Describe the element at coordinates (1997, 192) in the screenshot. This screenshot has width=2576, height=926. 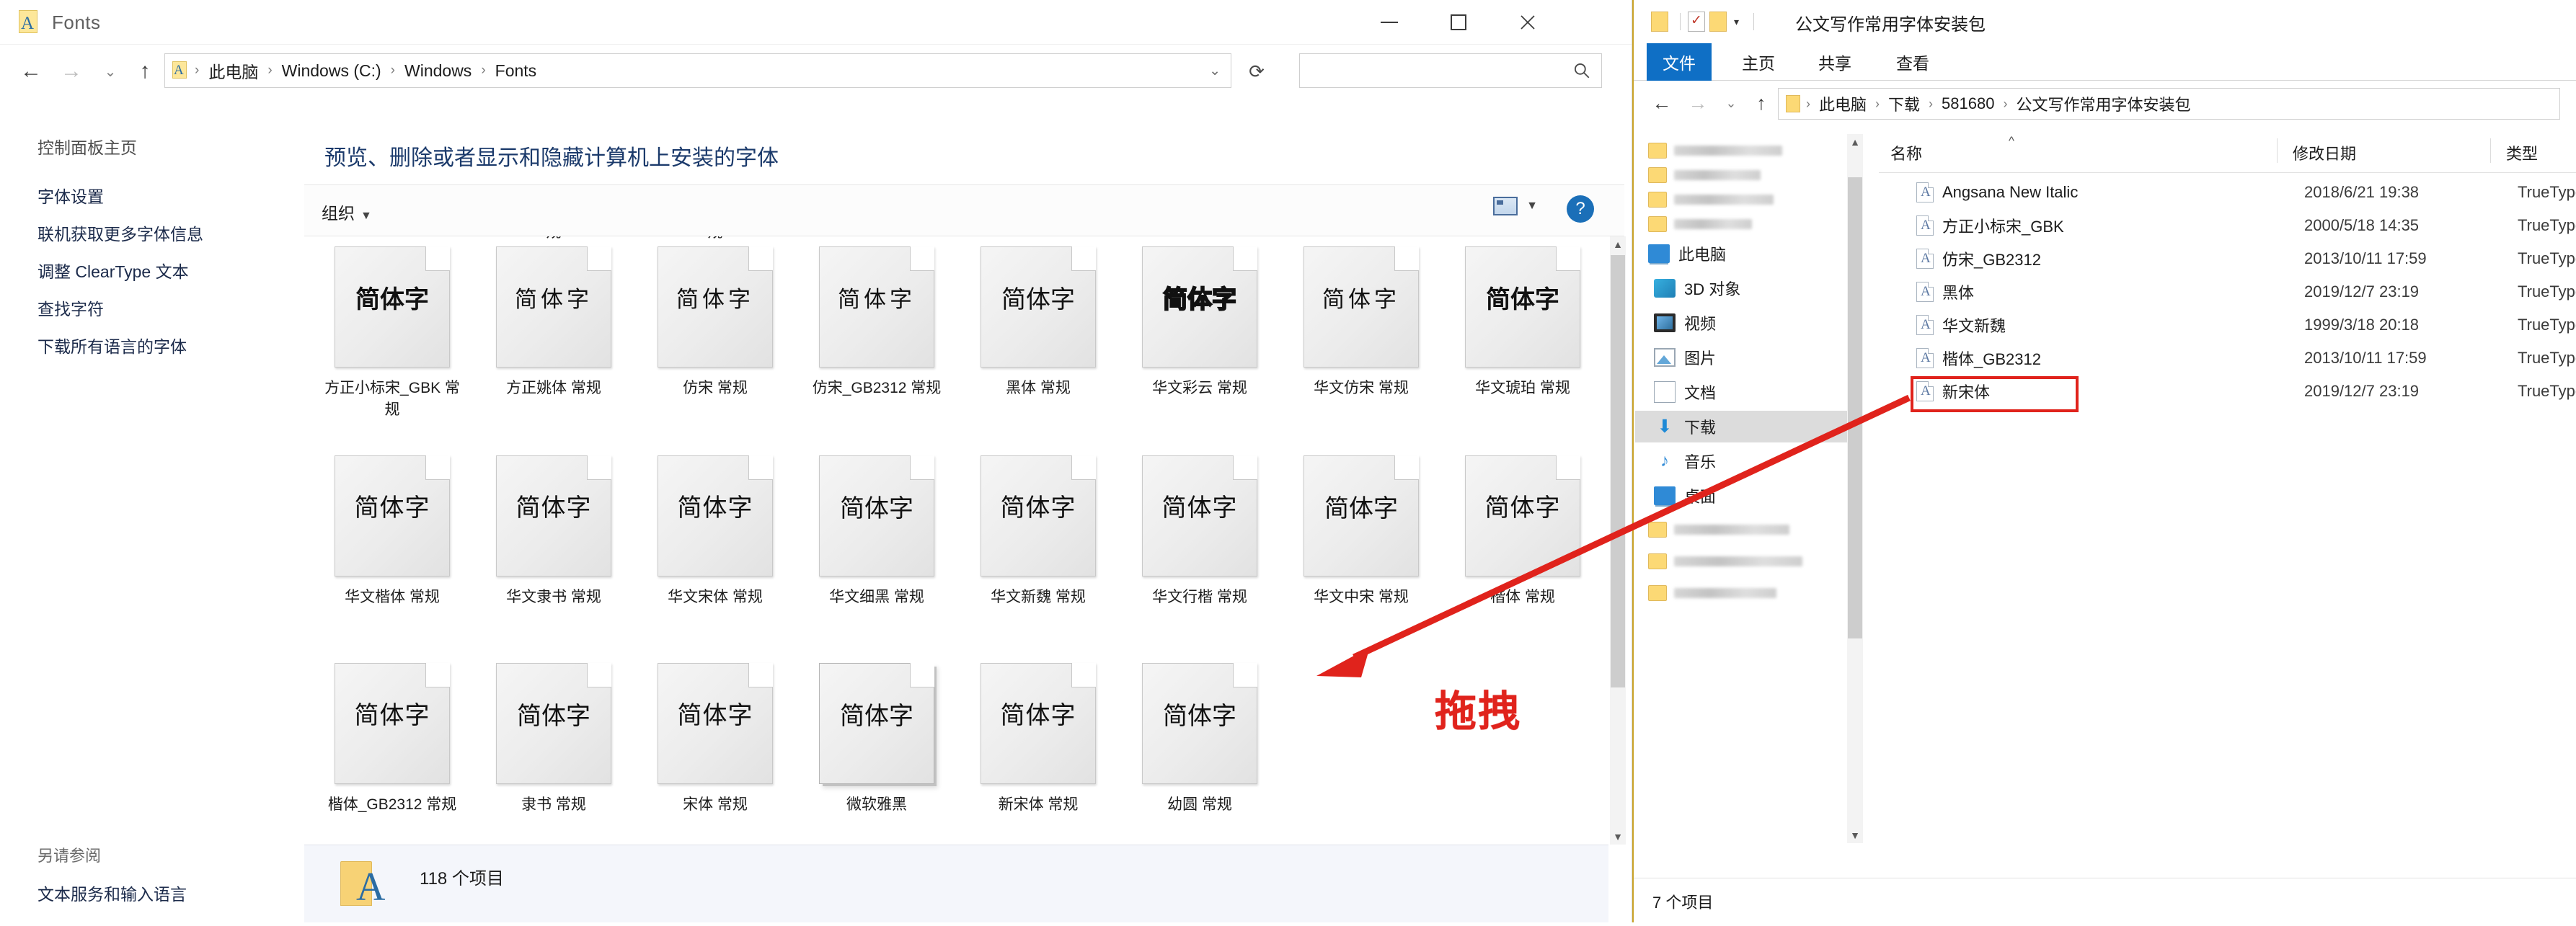
I see `file-name-cell: Angsana New Italic` at that location.